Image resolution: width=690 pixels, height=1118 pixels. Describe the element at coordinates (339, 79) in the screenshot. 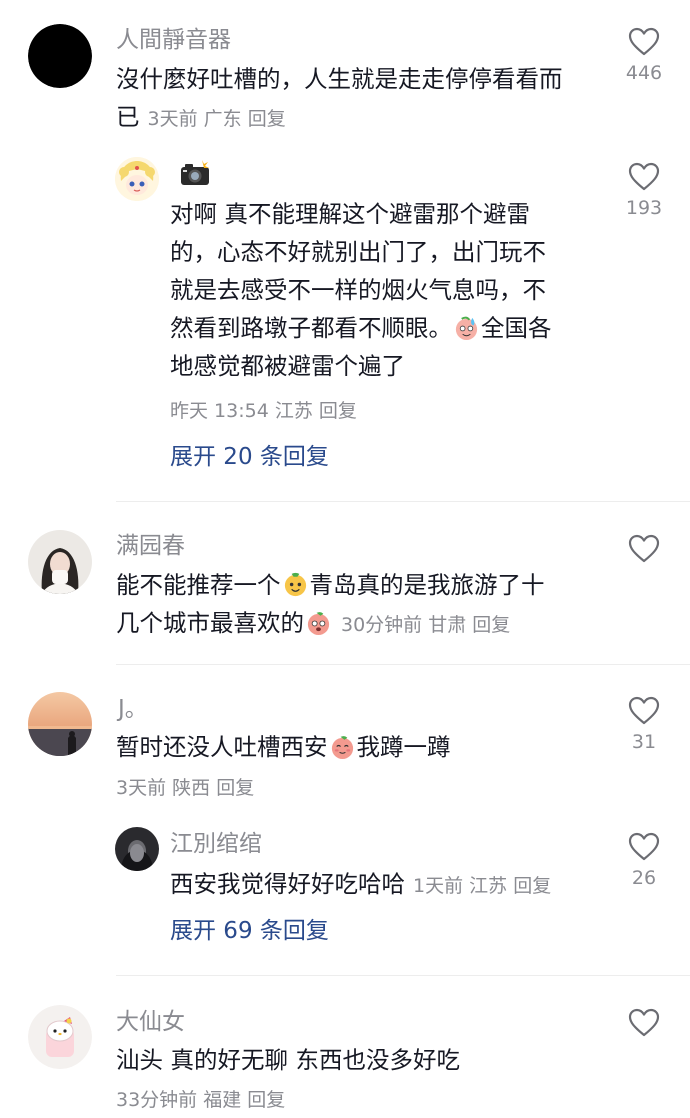

I see `comment-line: 沒什麼好吐槽的，人生就是走走停停看看而` at that location.